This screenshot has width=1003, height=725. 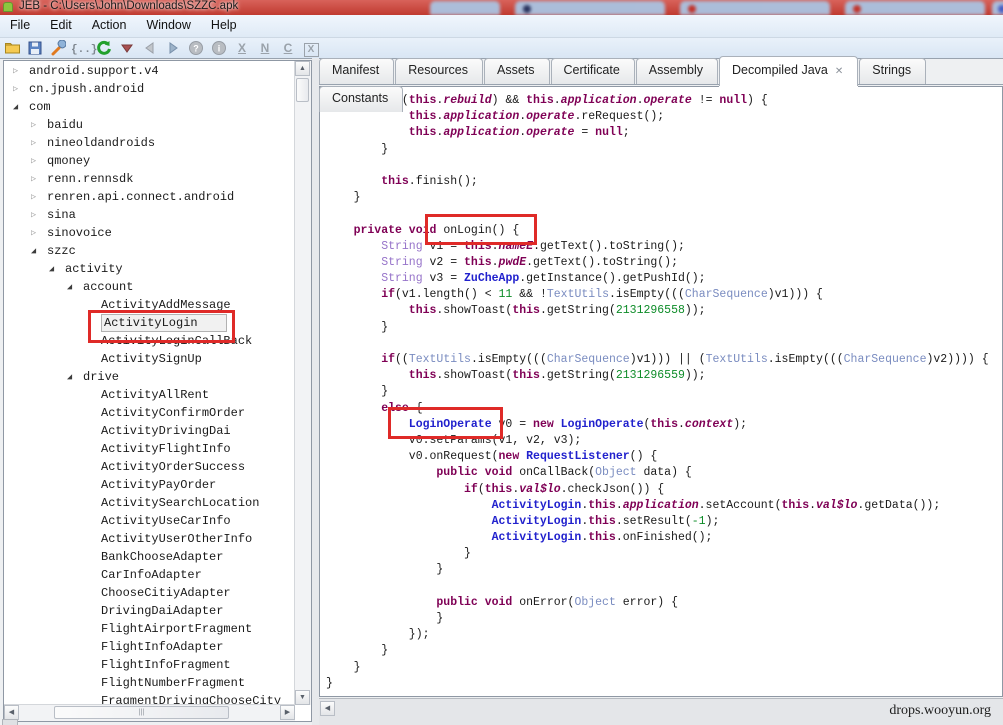 What do you see at coordinates (149, 698) in the screenshot?
I see `tree-item-fragmentdrivingchoosecity: FragmentDrivingChooseCity` at bounding box center [149, 698].